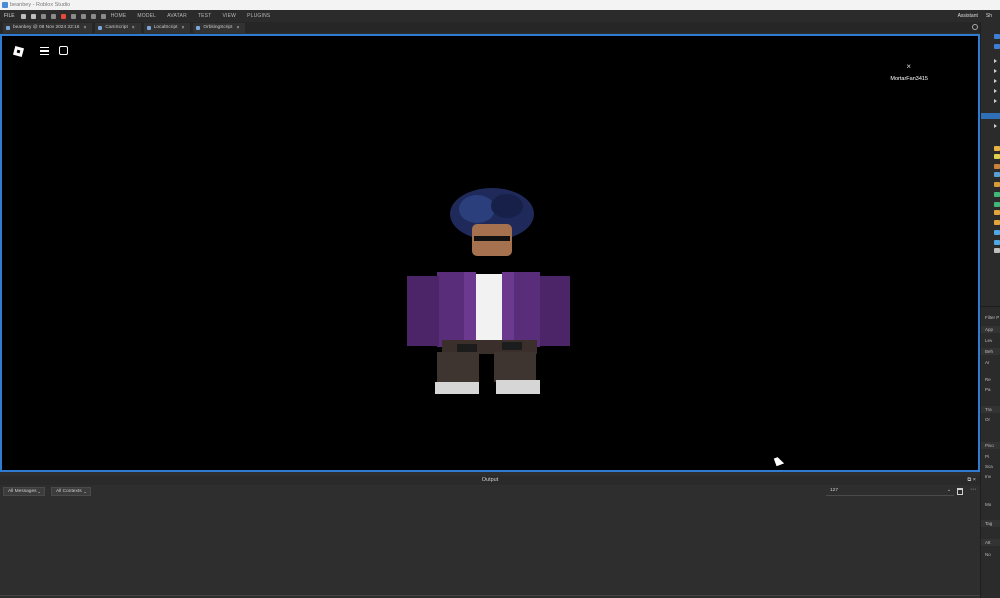 This screenshot has width=1000, height=598. I want to click on settings-icon, so click(975, 27).